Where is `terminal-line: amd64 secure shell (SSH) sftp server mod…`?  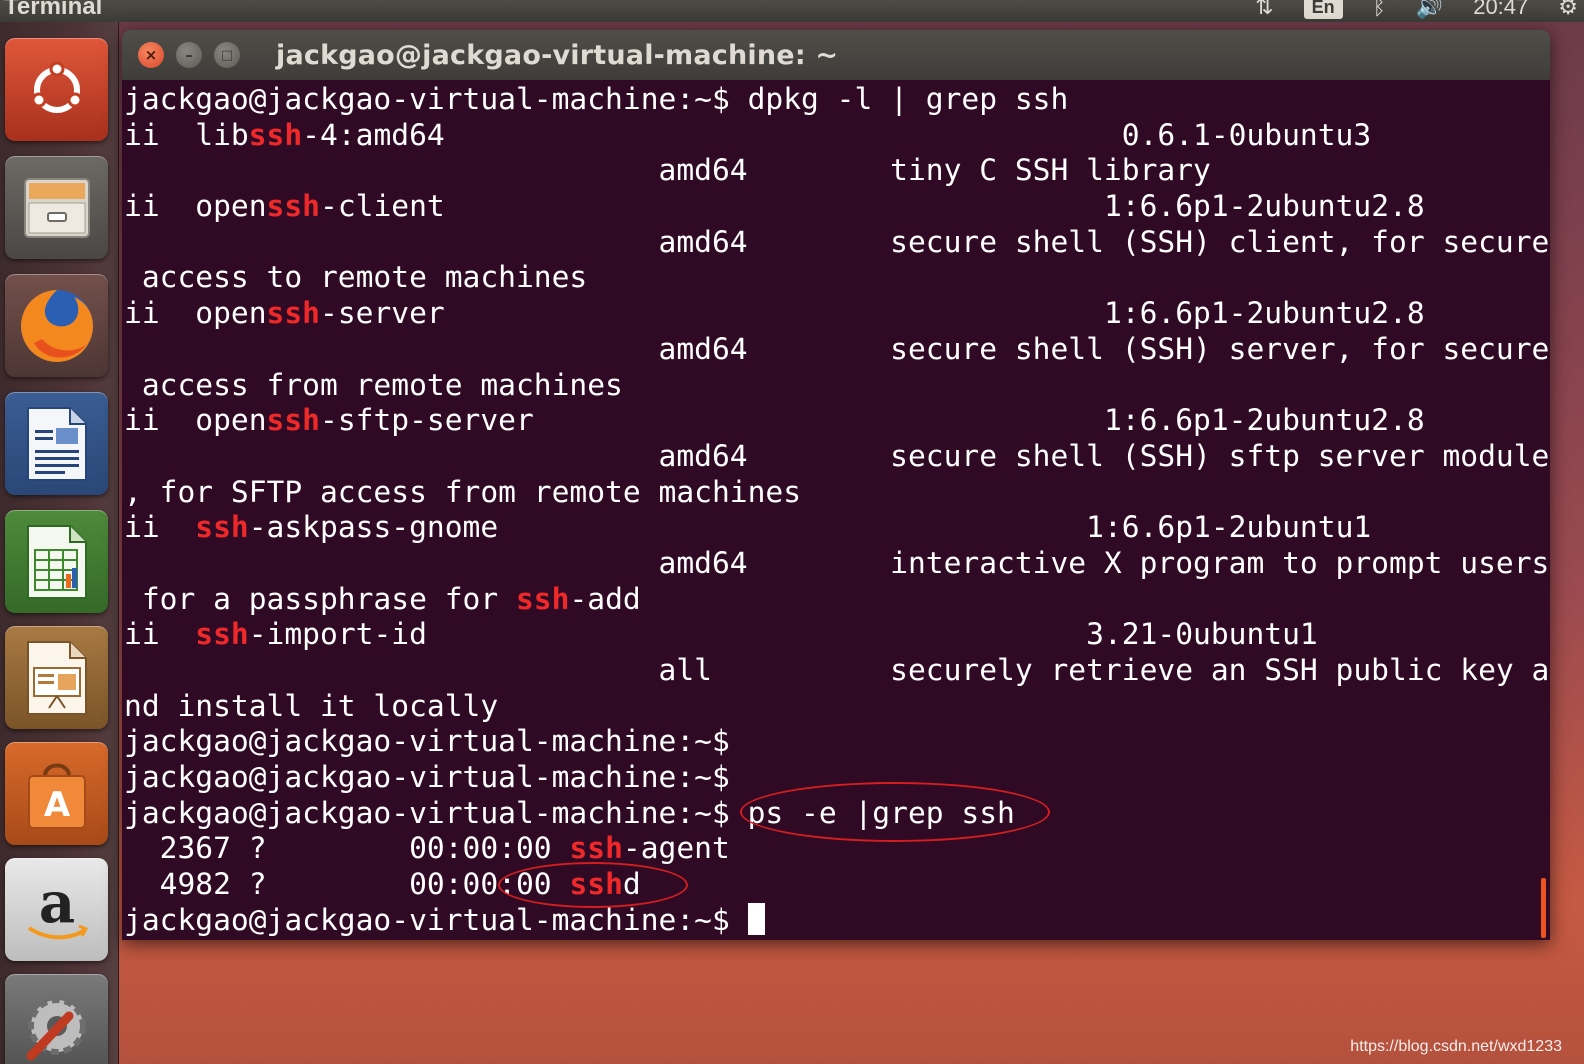 terminal-line: amd64 secure shell (SSH) sftp server mod… is located at coordinates (837, 457).